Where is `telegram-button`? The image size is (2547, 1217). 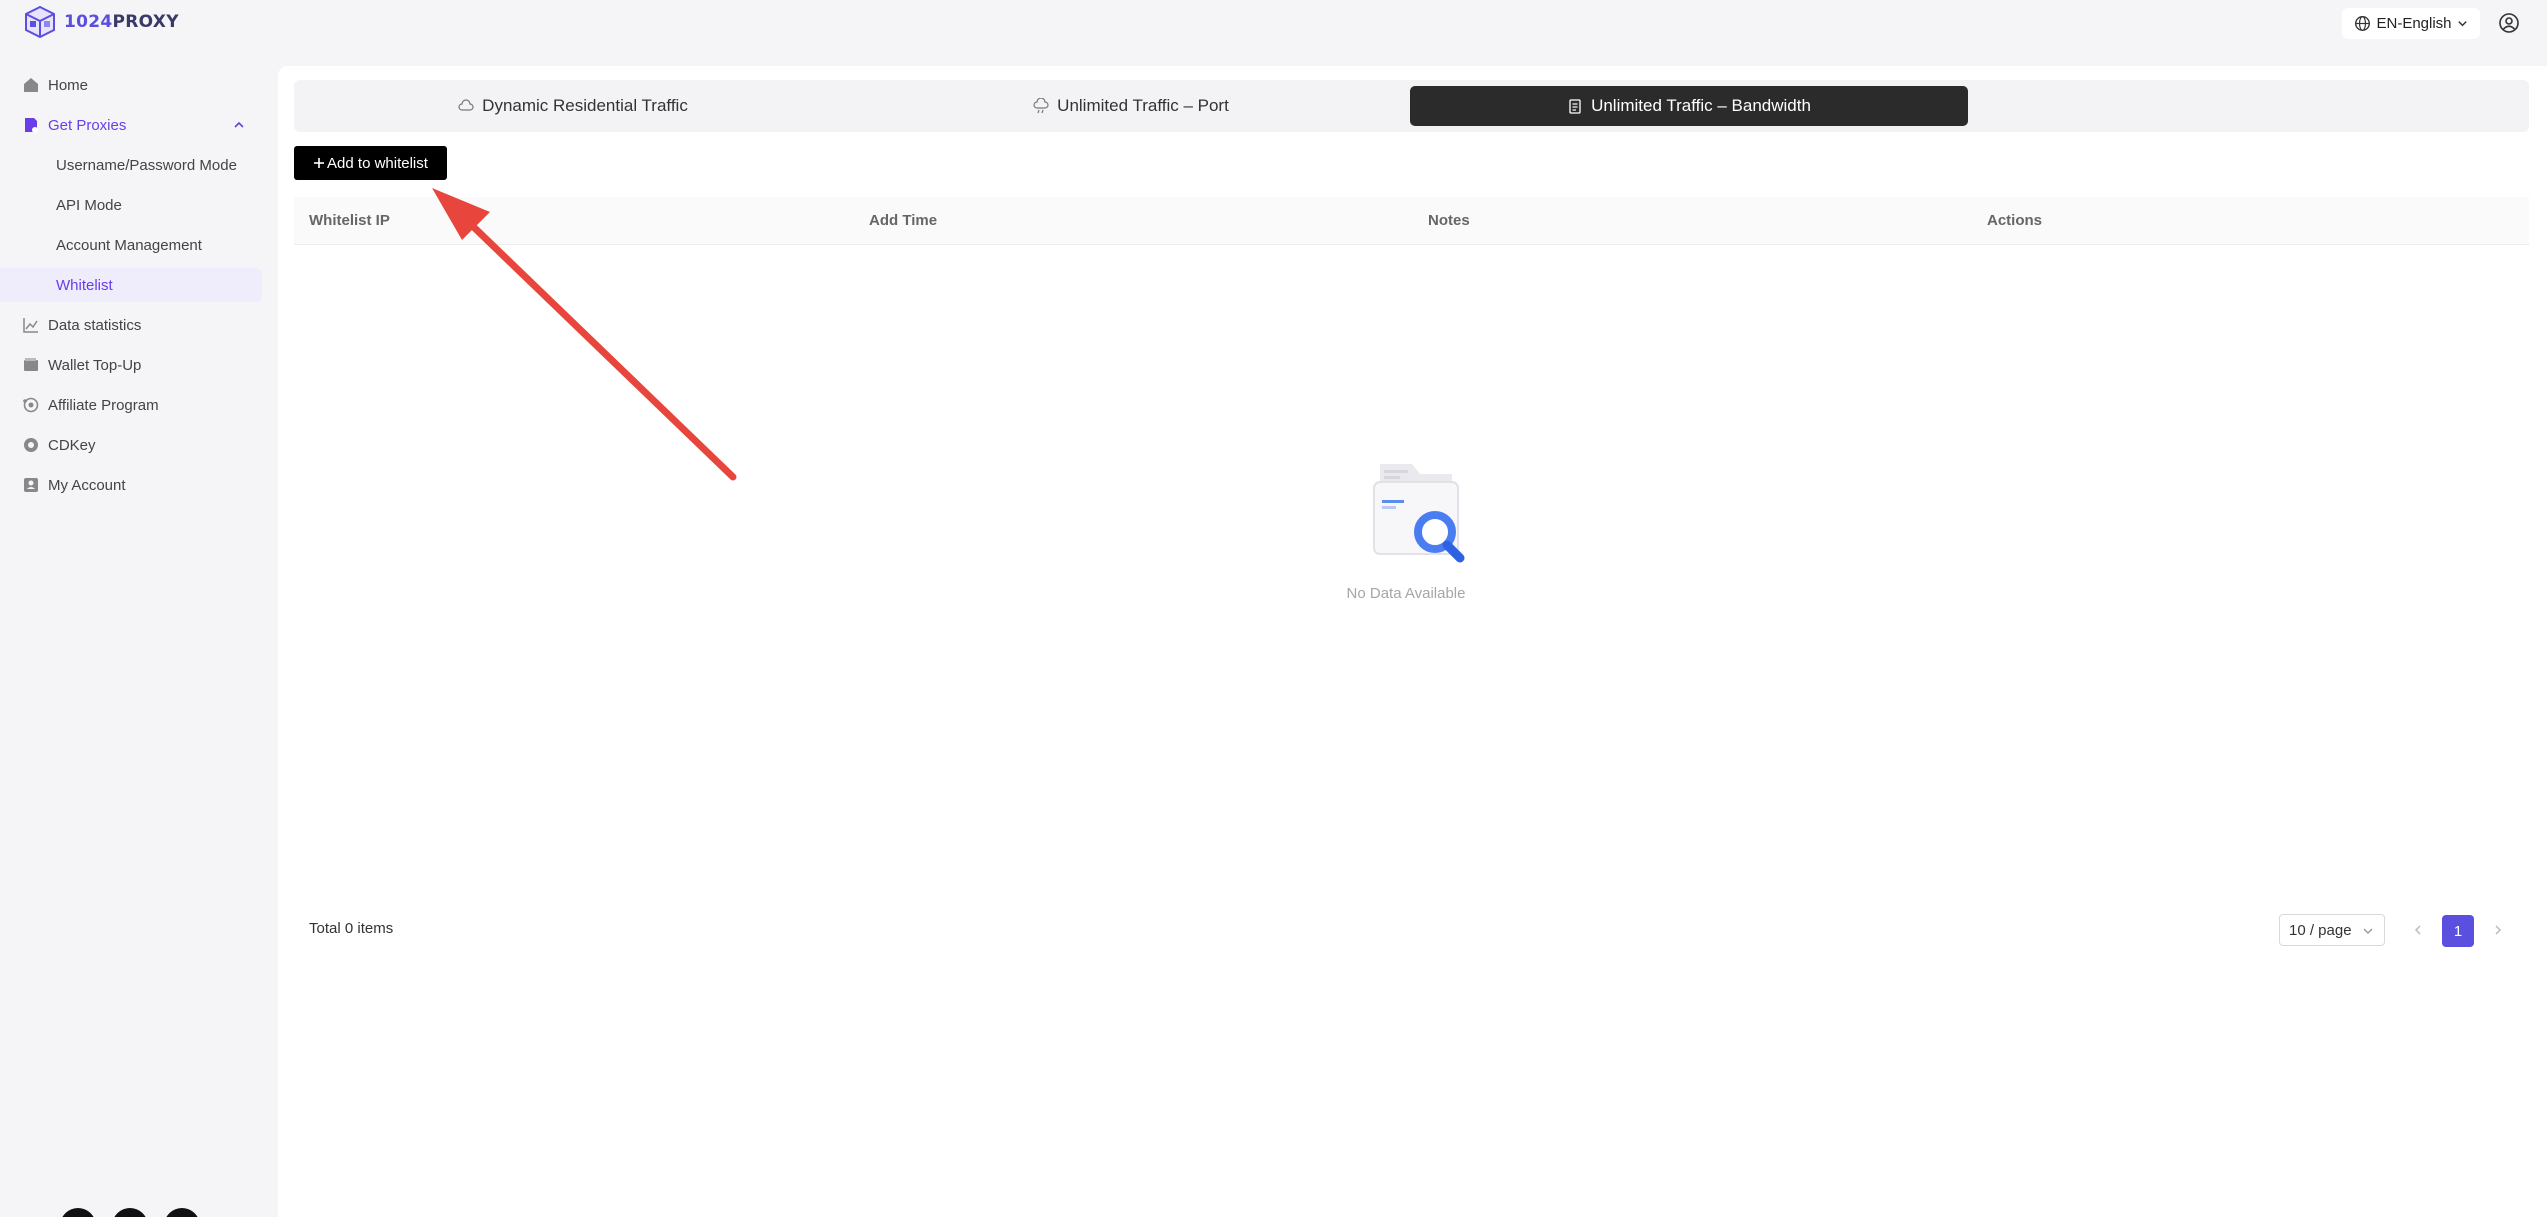 telegram-button is located at coordinates (130, 1212).